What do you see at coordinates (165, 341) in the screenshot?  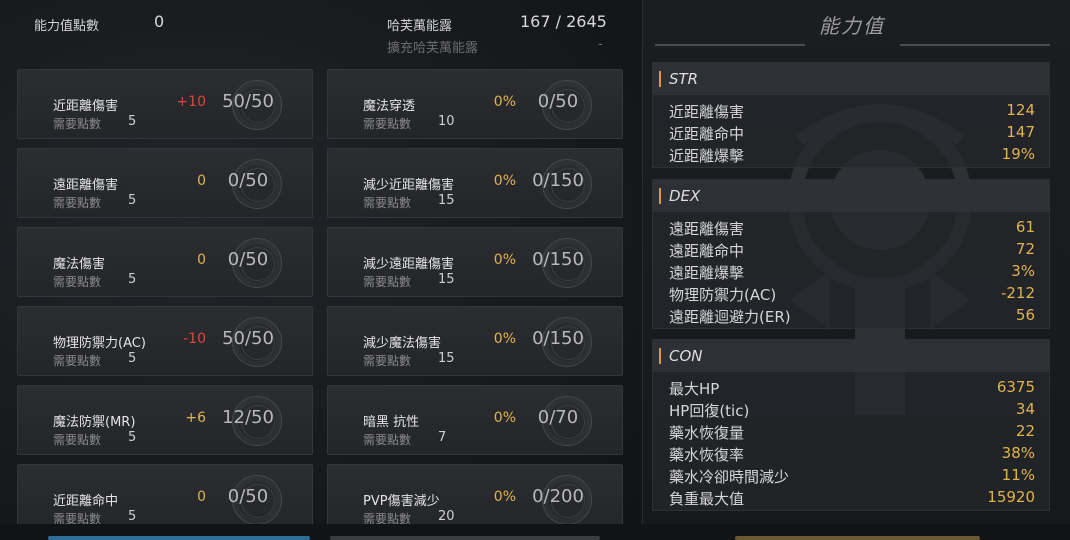 I see `skill-card: 物理防禦力(AC) 需要點數 5 -10 50/50` at bounding box center [165, 341].